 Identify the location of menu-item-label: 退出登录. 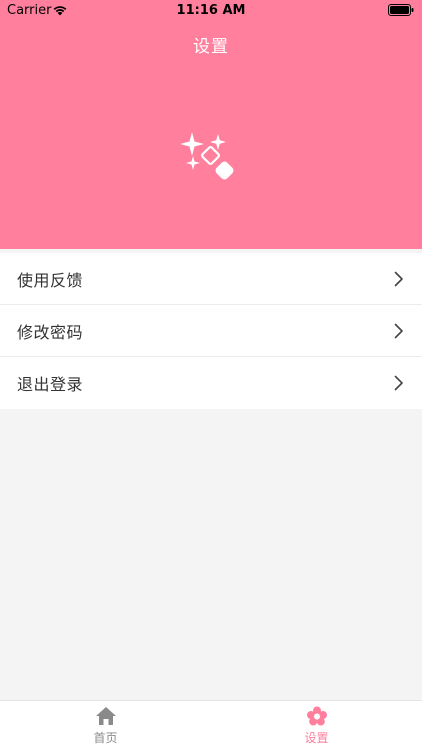
(50, 384).